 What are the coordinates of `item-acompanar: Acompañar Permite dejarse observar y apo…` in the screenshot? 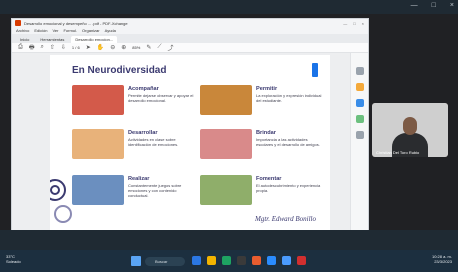 It's located at (133, 102).